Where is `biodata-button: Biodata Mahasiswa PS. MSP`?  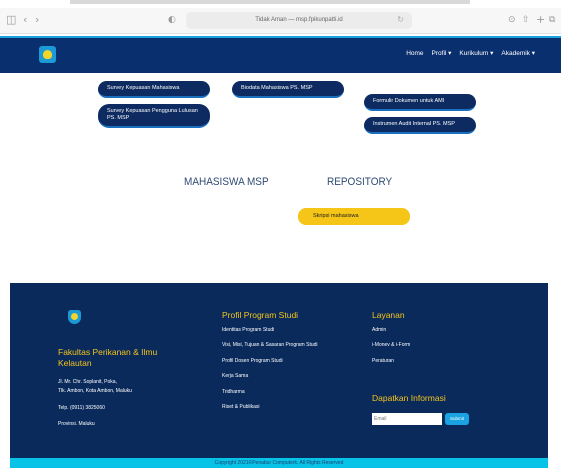
biodata-button: Biodata Mahasiswa PS. MSP is located at coordinates (288, 89).